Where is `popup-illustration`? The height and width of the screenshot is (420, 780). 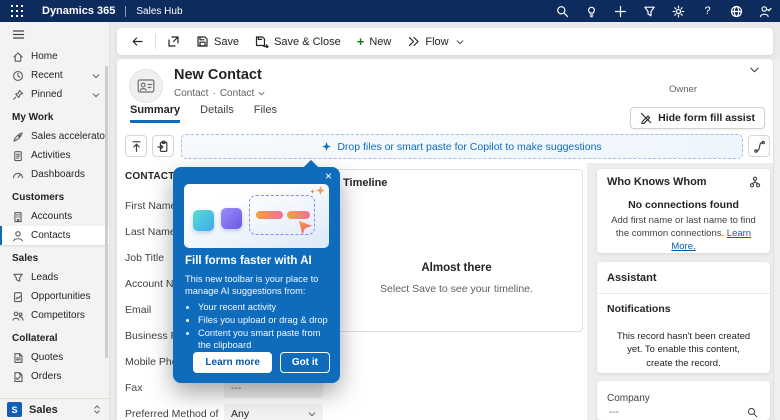 popup-illustration is located at coordinates (256, 216).